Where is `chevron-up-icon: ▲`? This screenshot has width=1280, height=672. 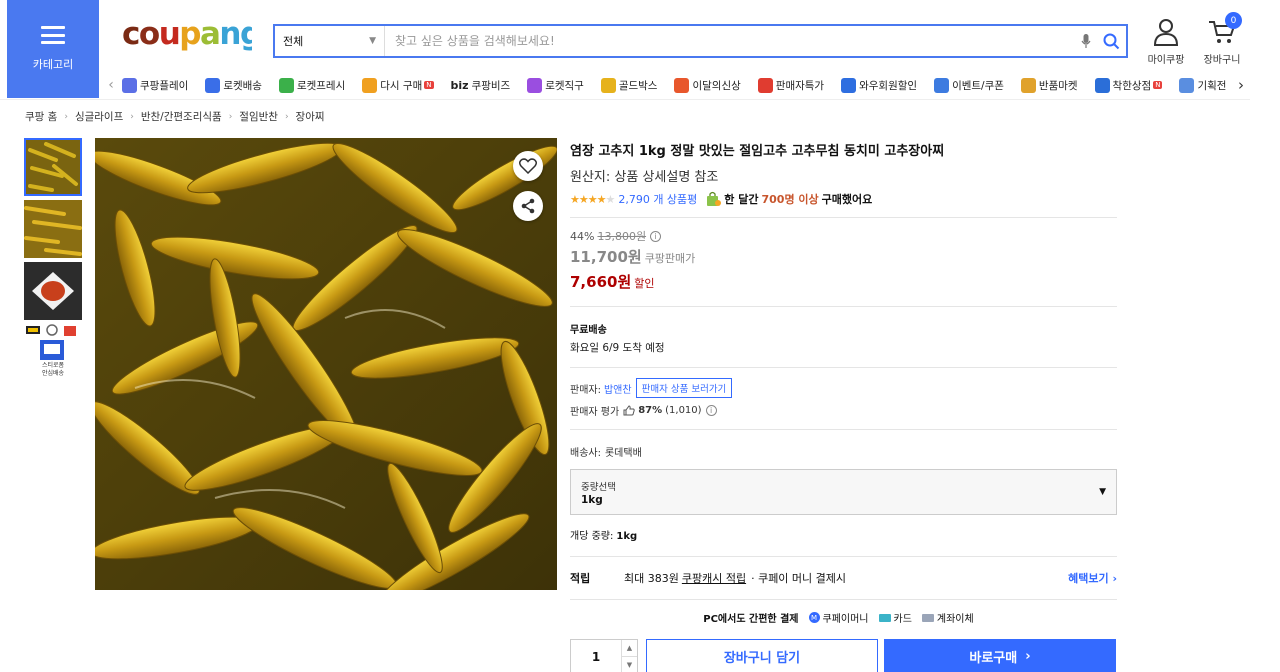 chevron-up-icon: ▲ is located at coordinates (629, 648).